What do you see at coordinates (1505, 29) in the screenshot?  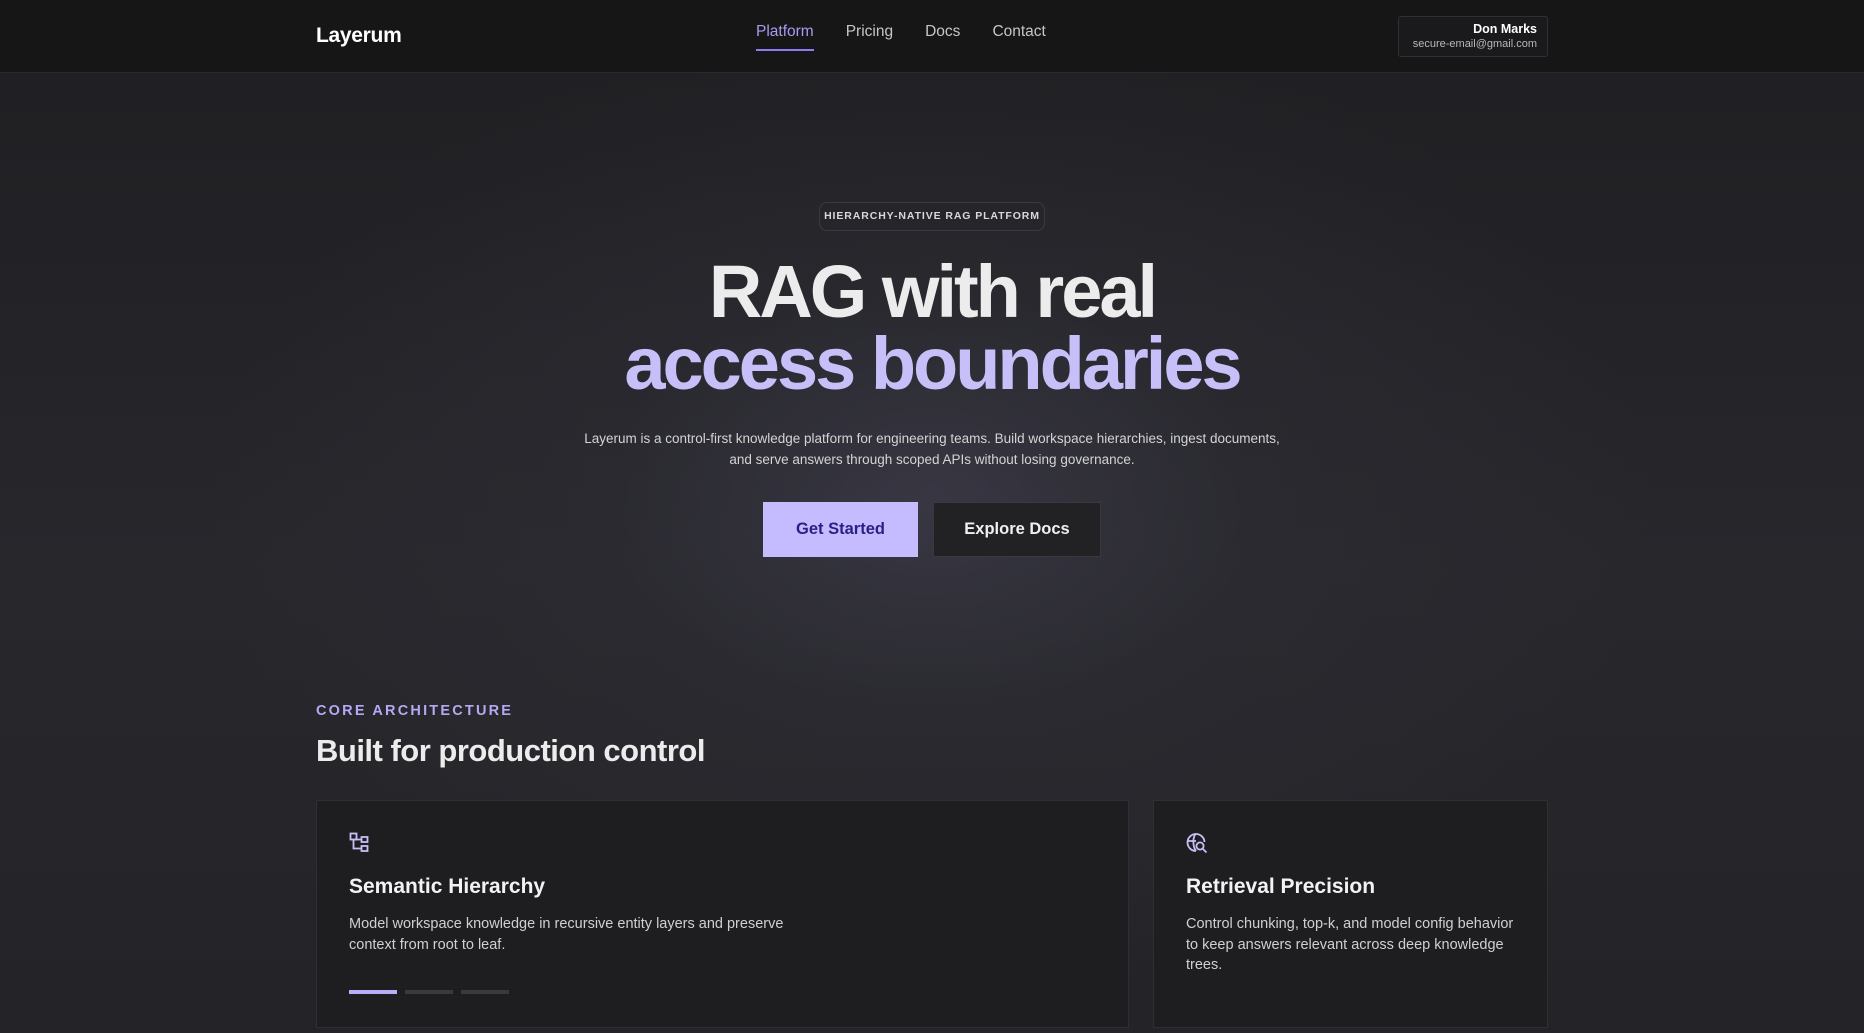 I see `user-name: Don Marks` at bounding box center [1505, 29].